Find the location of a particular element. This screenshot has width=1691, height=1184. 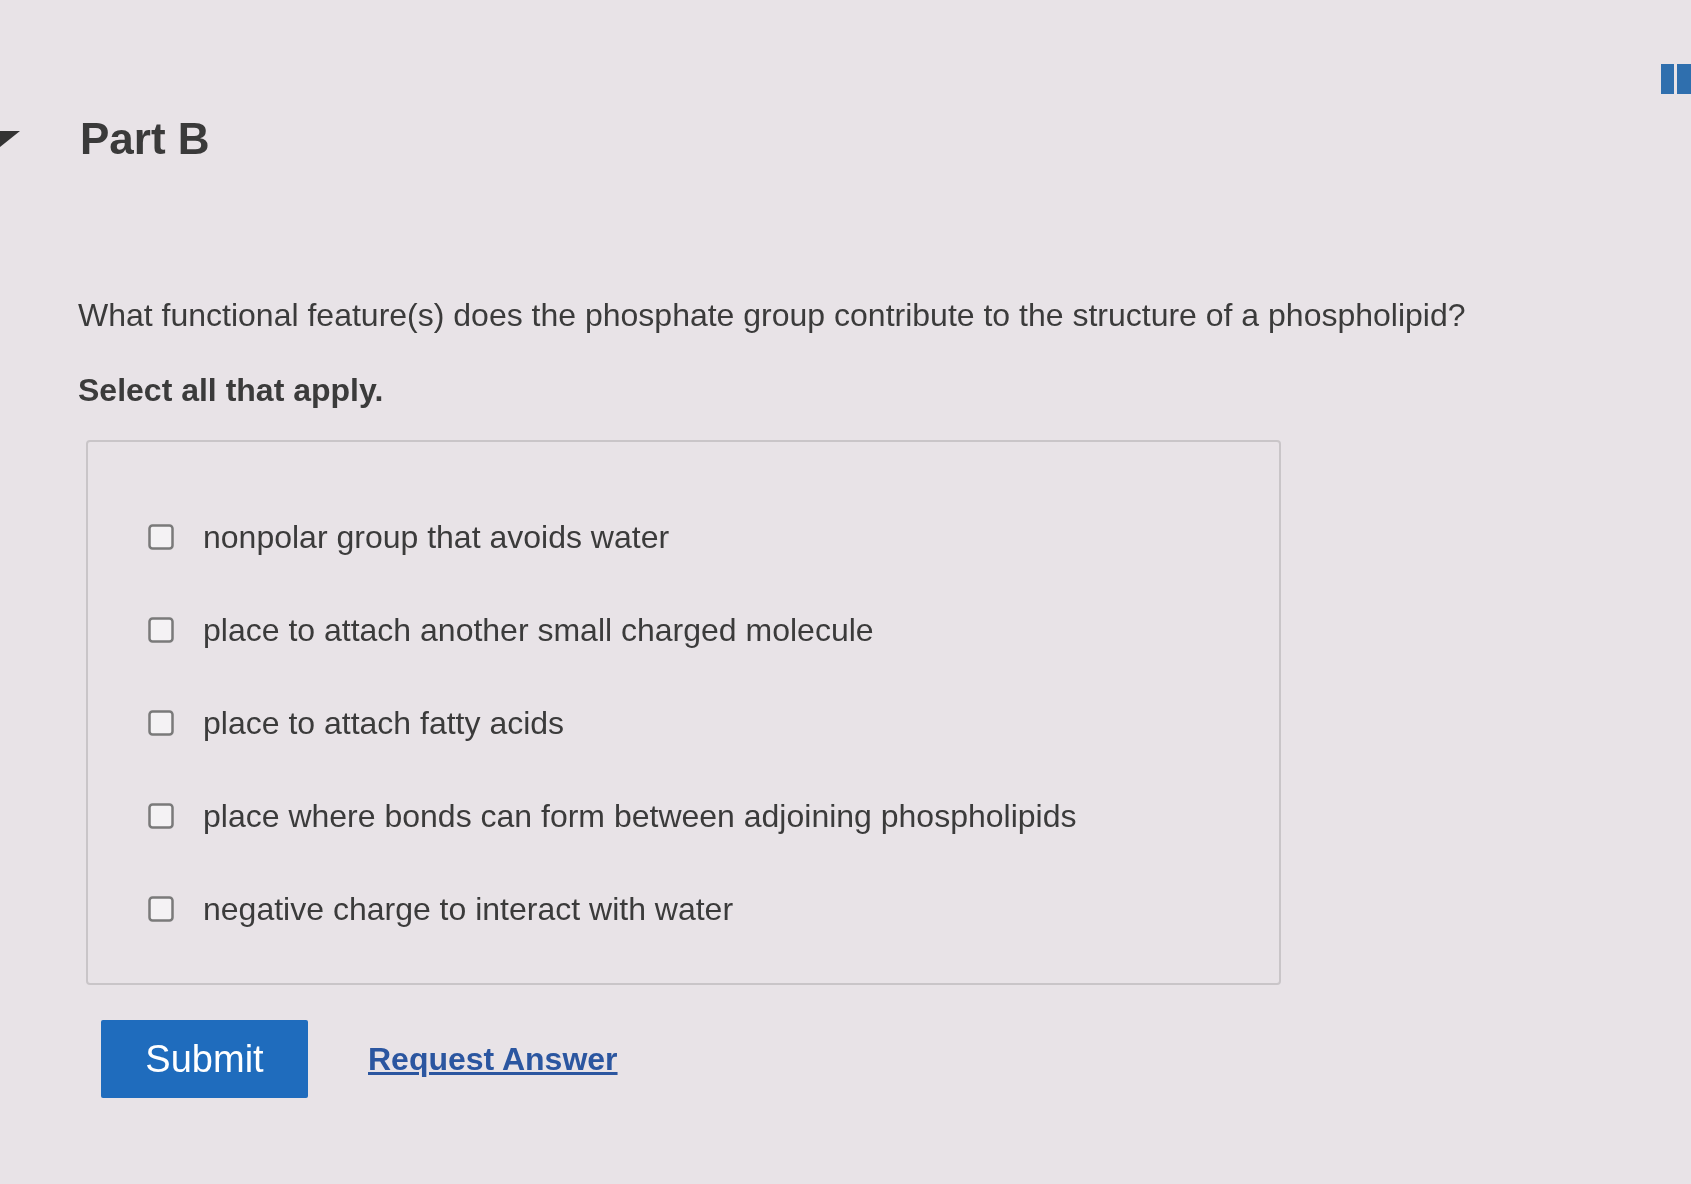

option-label: place to attach fatty acids is located at coordinates (384, 723).